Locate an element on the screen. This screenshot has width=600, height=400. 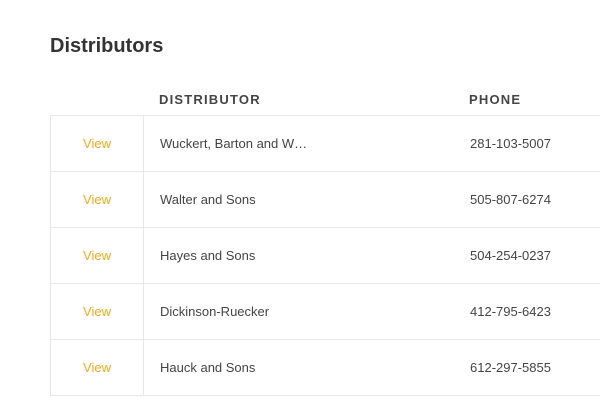
phone-column-header: PHONE is located at coordinates (495, 99).